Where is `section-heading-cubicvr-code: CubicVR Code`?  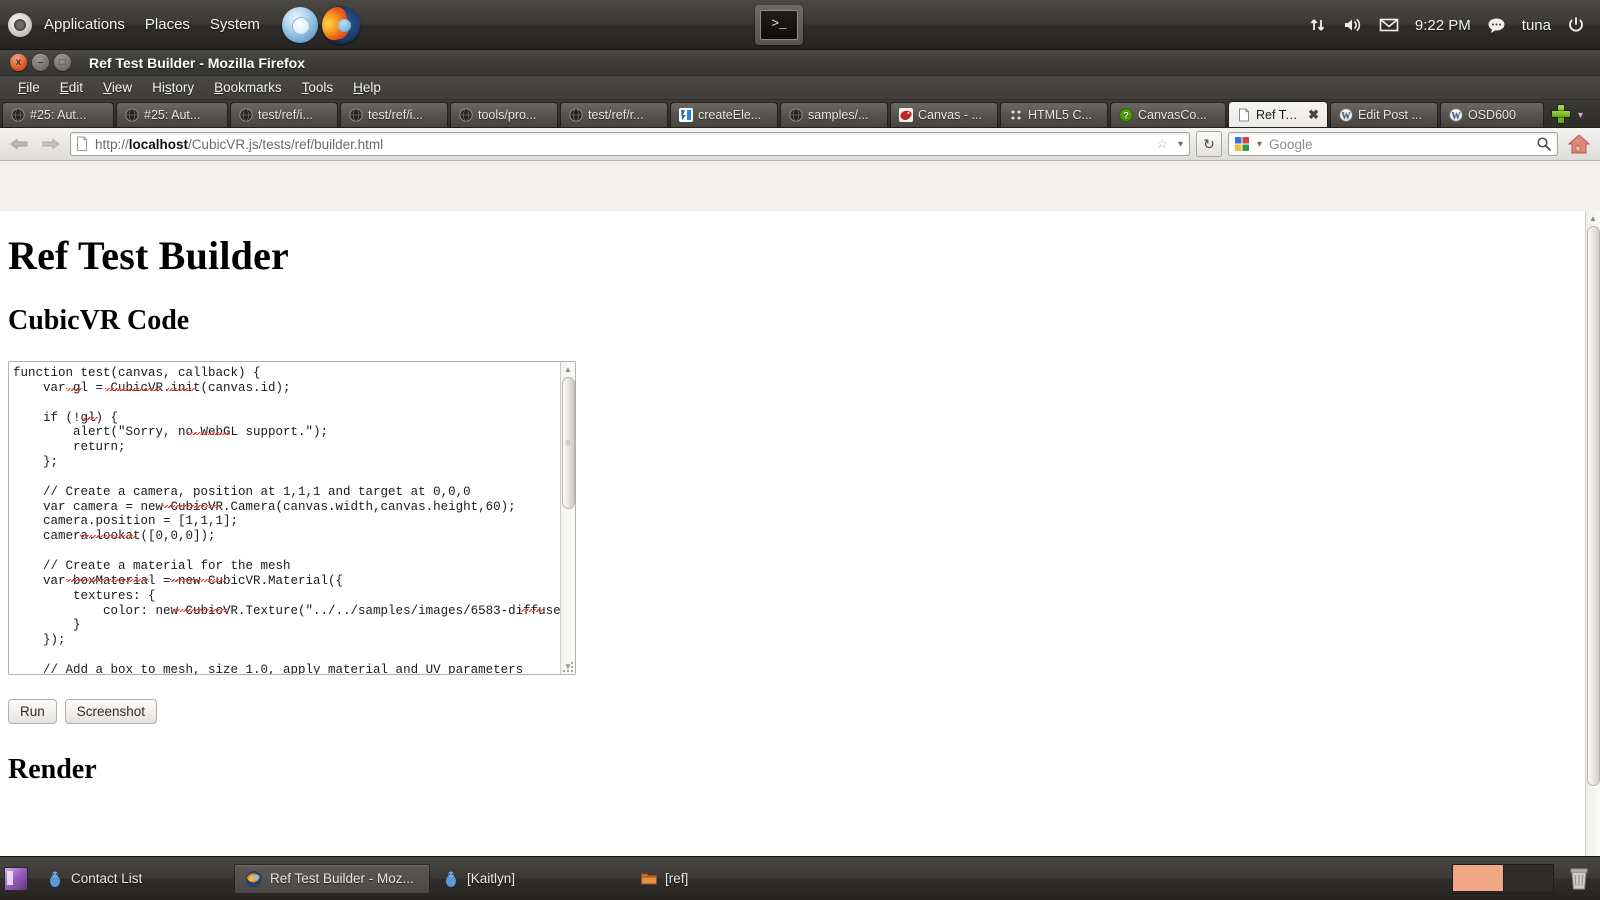 section-heading-cubicvr-code: CubicVR Code is located at coordinates (99, 320).